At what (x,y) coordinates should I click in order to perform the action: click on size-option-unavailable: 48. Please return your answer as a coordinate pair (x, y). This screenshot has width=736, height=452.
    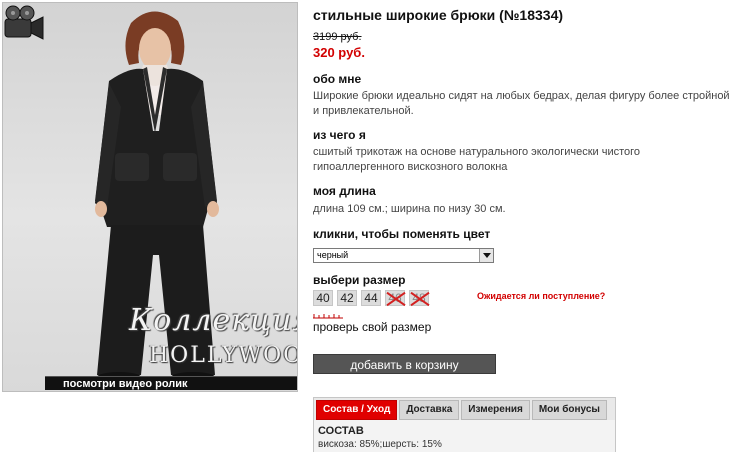
    Looking at the image, I should click on (419, 298).